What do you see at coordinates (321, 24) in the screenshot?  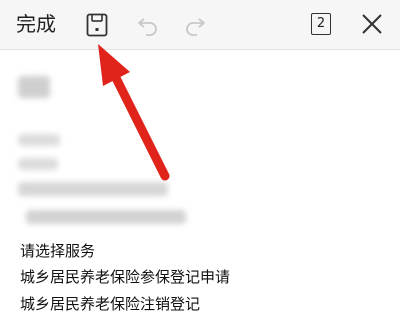 I see `page-count-badge: 2` at bounding box center [321, 24].